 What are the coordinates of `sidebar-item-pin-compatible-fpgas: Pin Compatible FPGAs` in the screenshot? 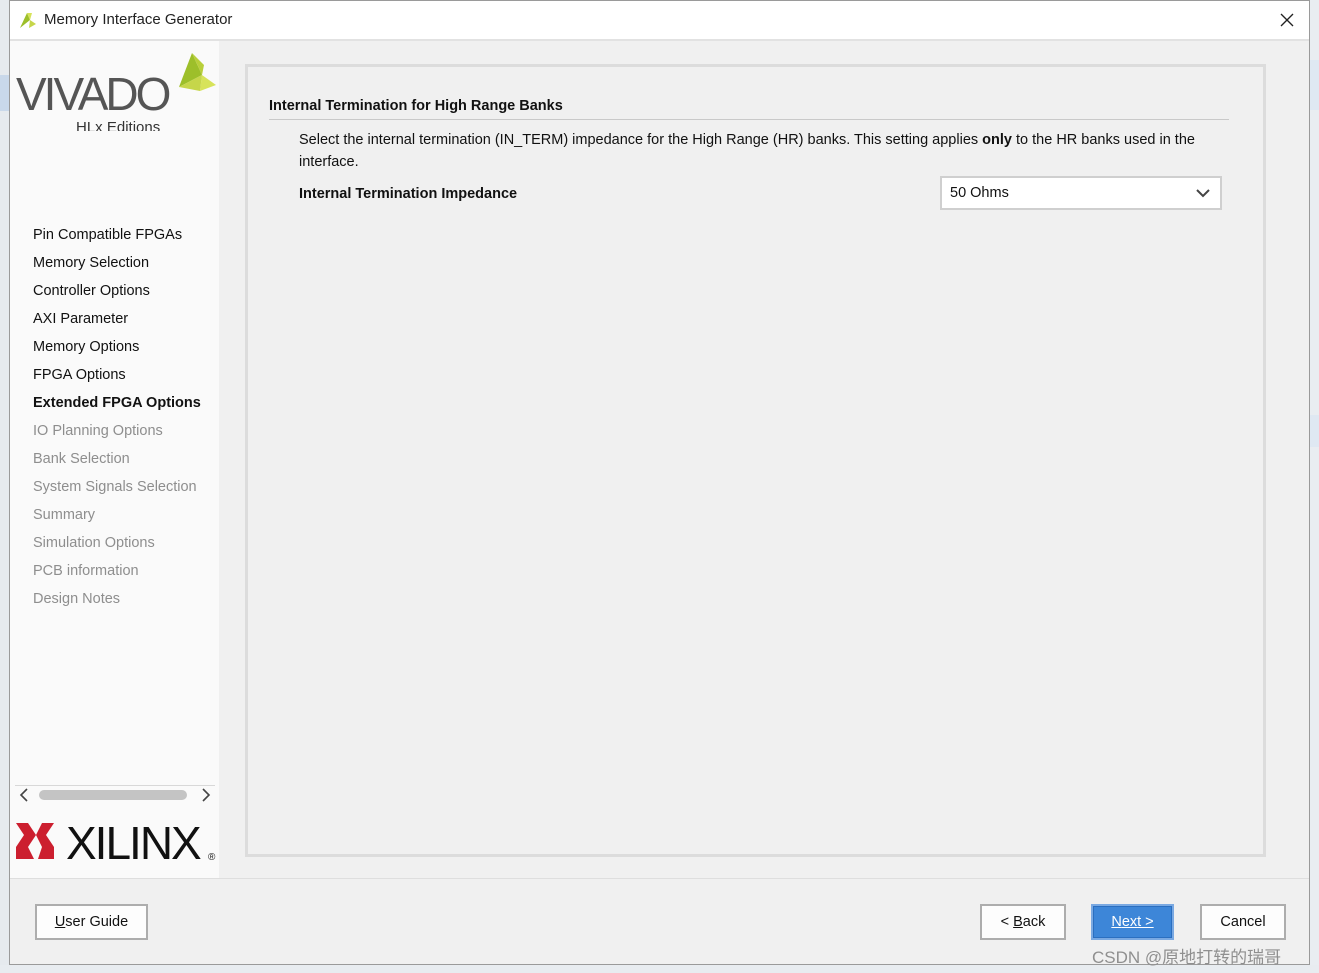 It's located at (117, 235).